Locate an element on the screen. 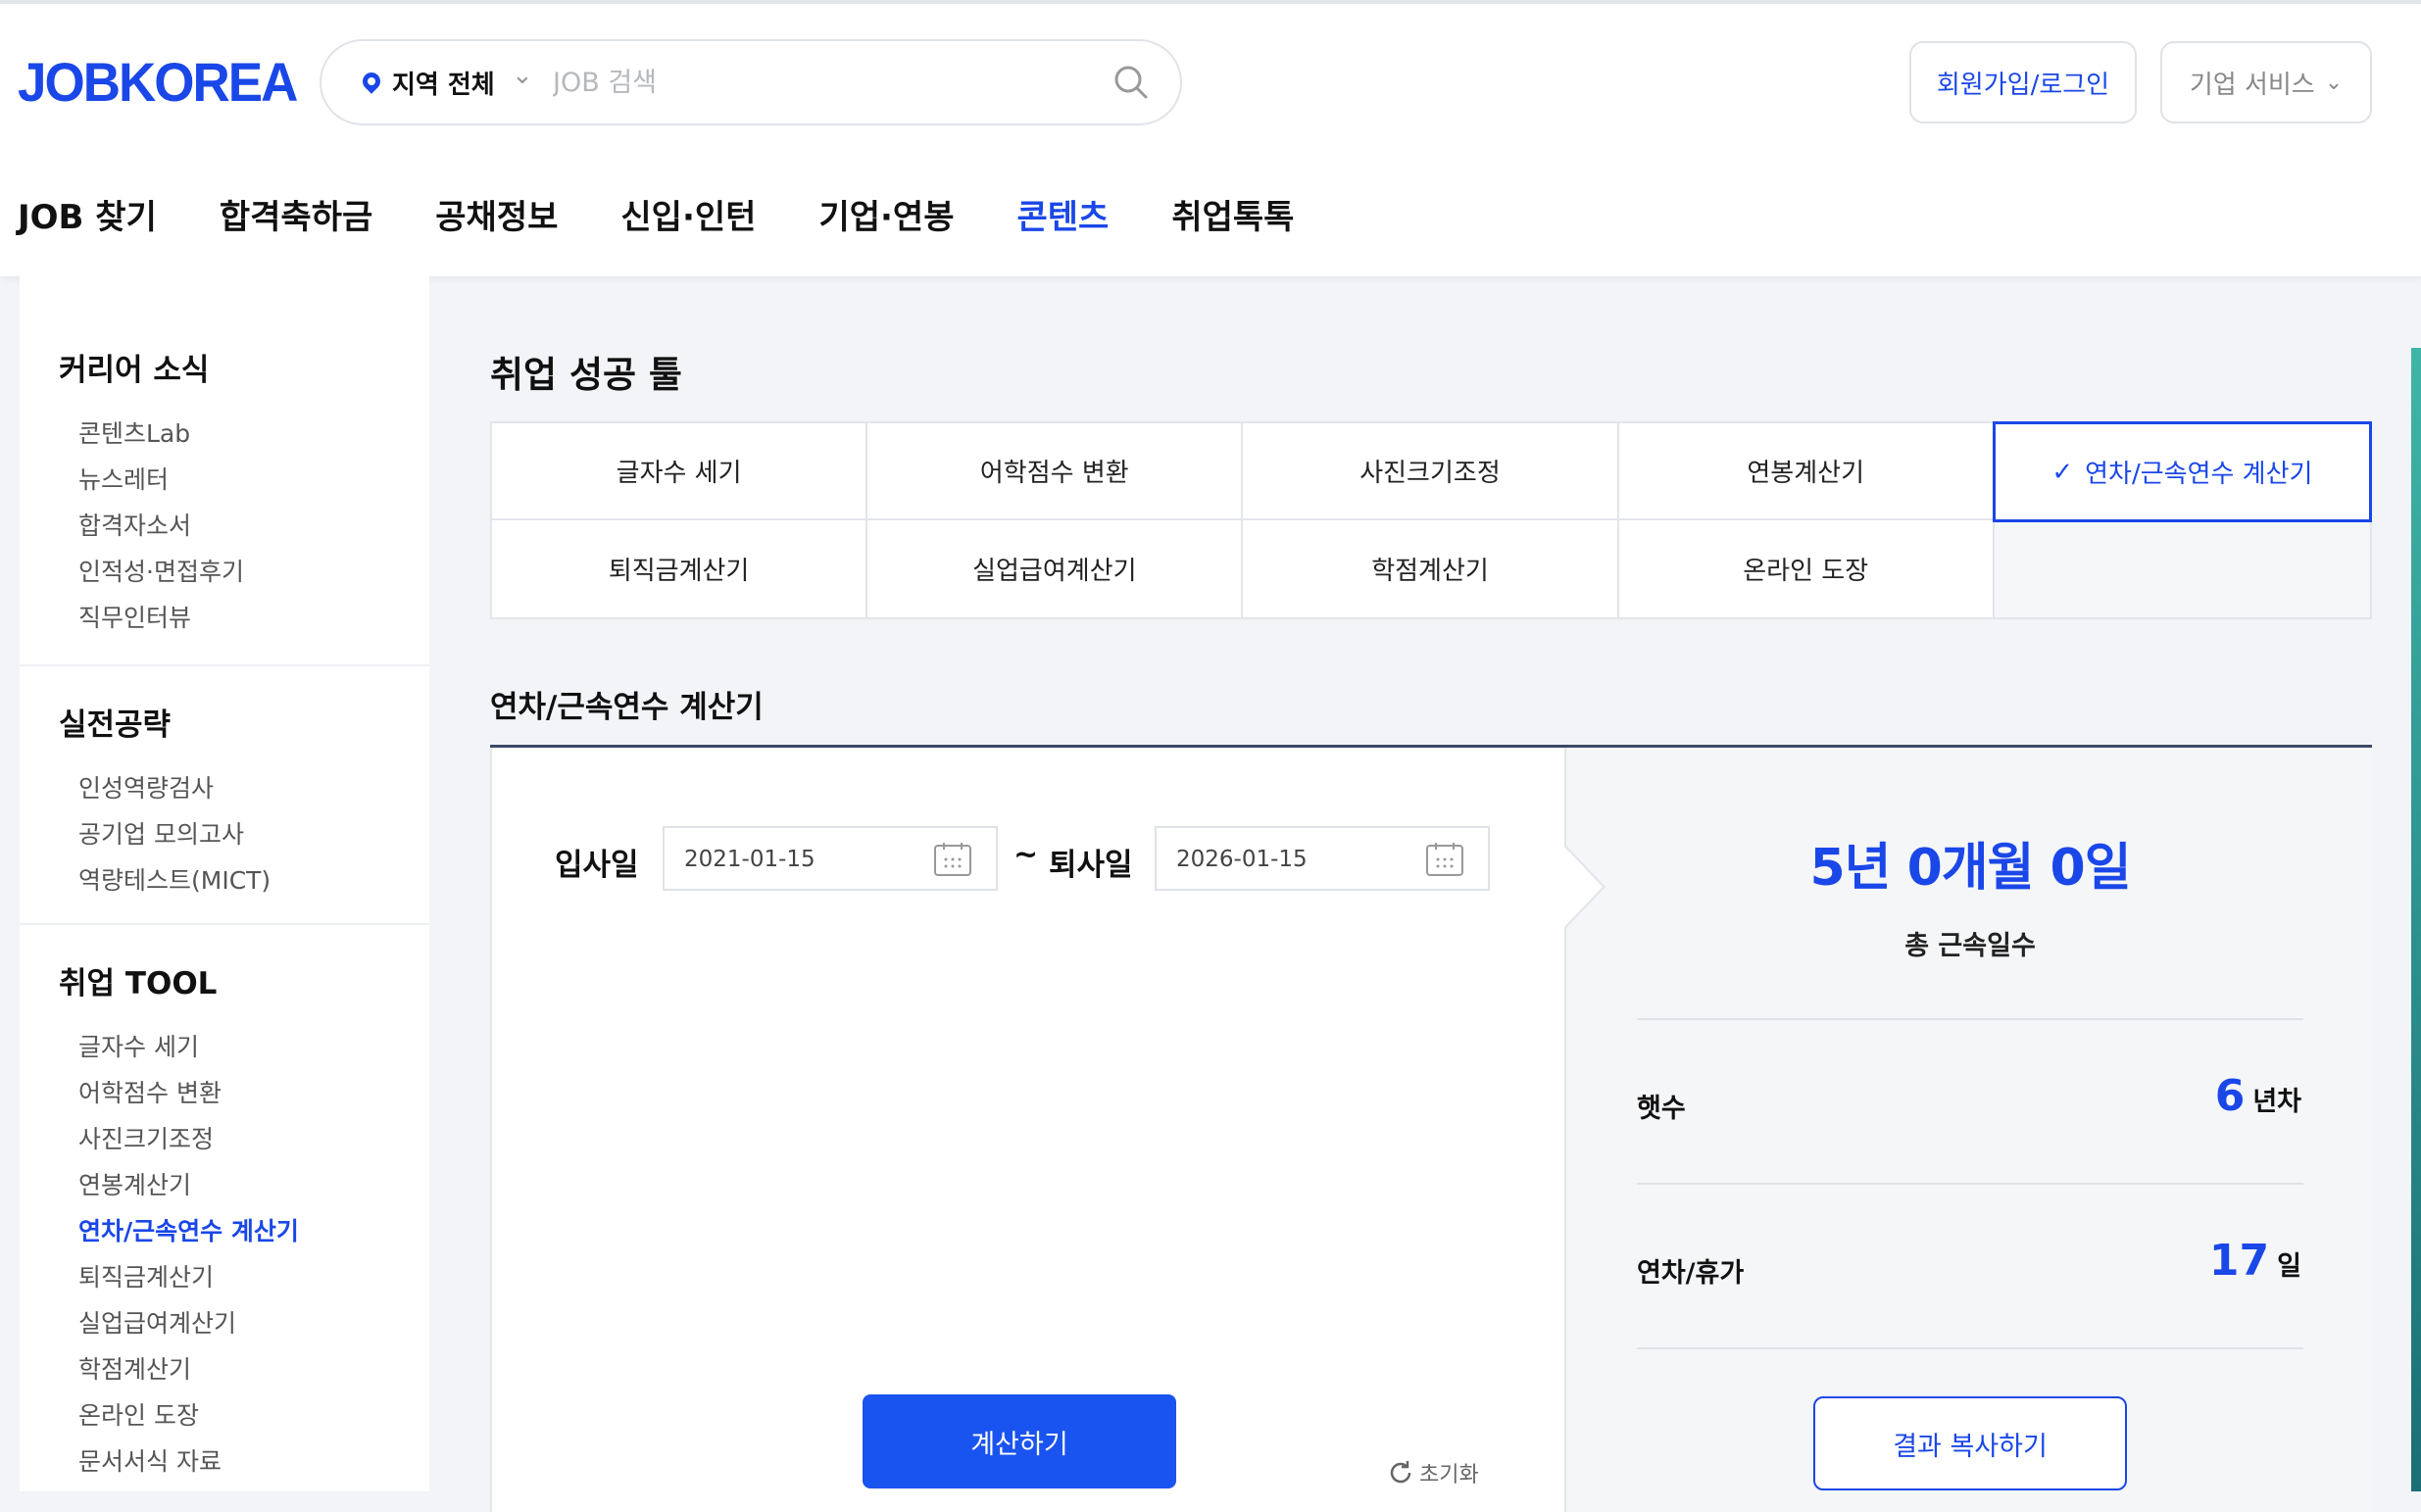 The width and height of the screenshot is (2421, 1512). tab-photo-resize: 사진크기조정 is located at coordinates (1431, 471).